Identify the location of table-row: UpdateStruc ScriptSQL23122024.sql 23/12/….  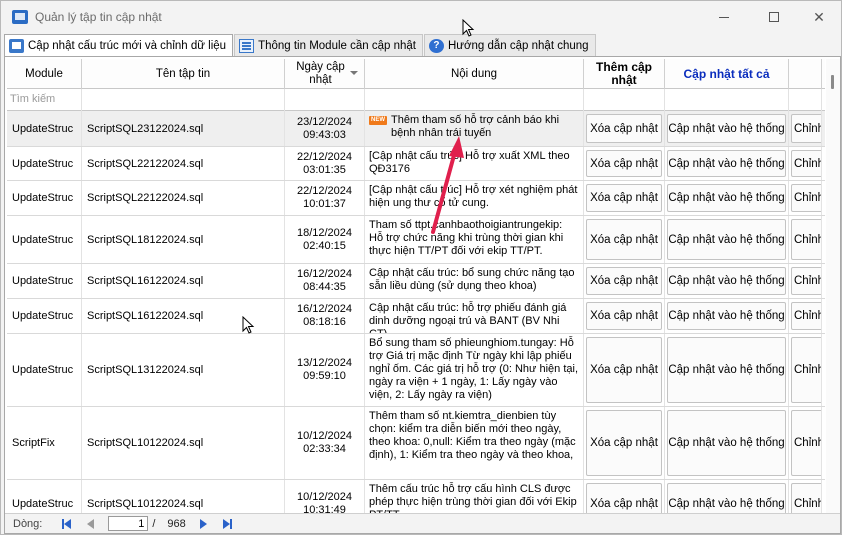
(416, 129).